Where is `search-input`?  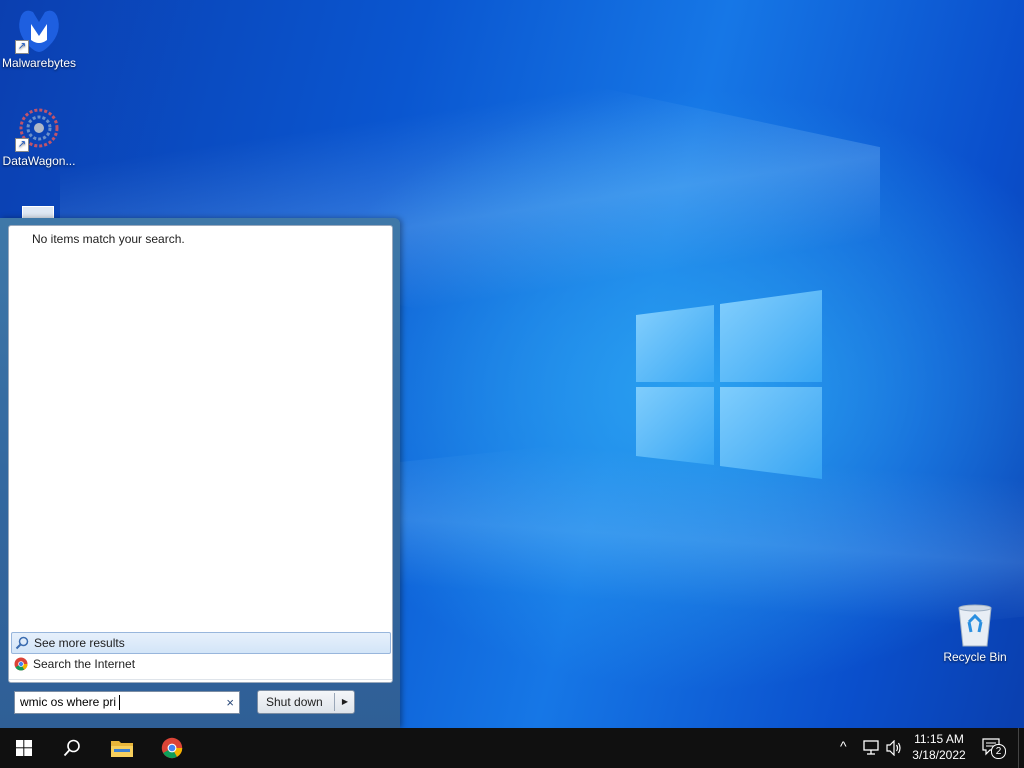 search-input is located at coordinates (115, 702).